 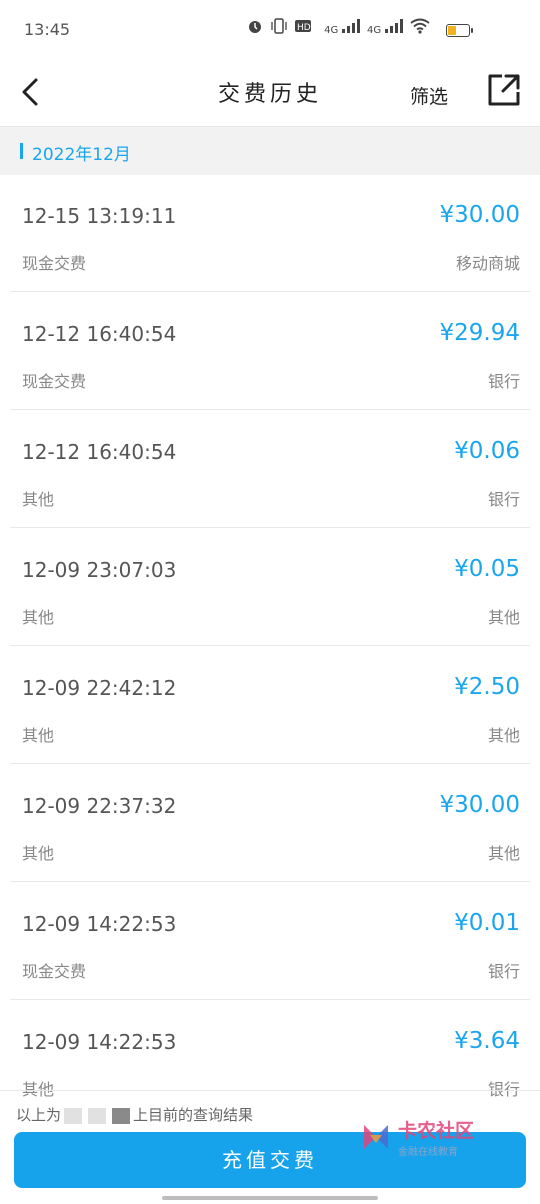 What do you see at coordinates (270, 823) in the screenshot?
I see `list-item: 12-09 22:37:32 ¥30.00 其他 其他` at bounding box center [270, 823].